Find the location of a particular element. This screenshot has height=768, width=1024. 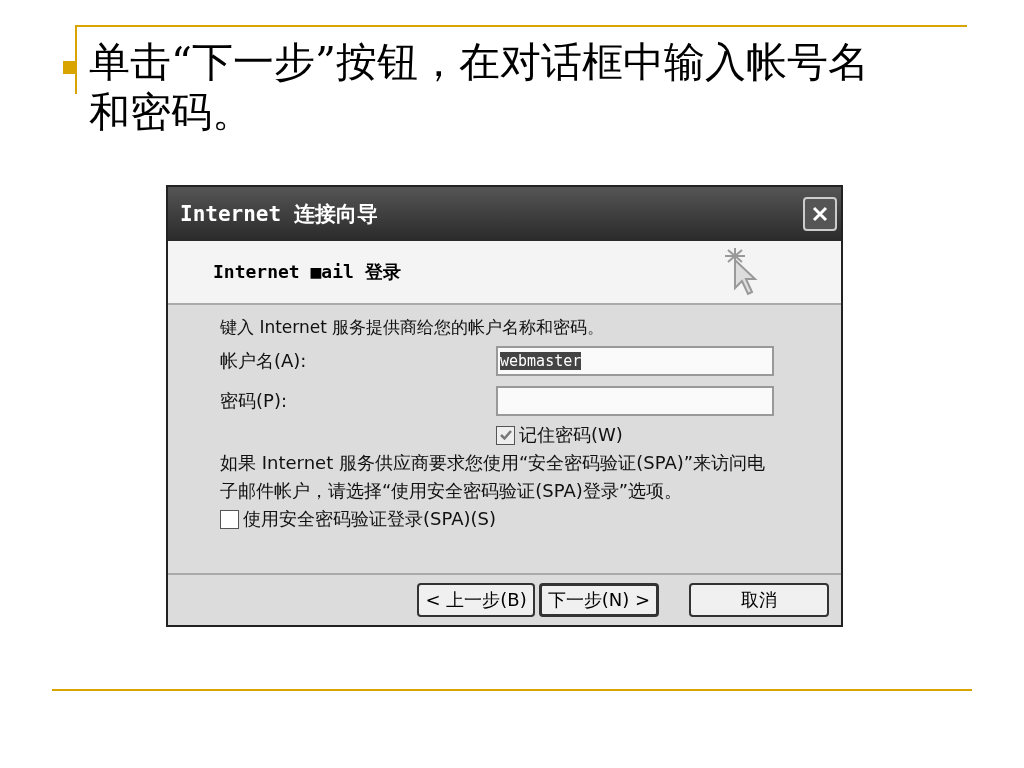

instruction-text: 键入 Internet 服务提供商给您的帐户名称和密码。 is located at coordinates (413, 327).